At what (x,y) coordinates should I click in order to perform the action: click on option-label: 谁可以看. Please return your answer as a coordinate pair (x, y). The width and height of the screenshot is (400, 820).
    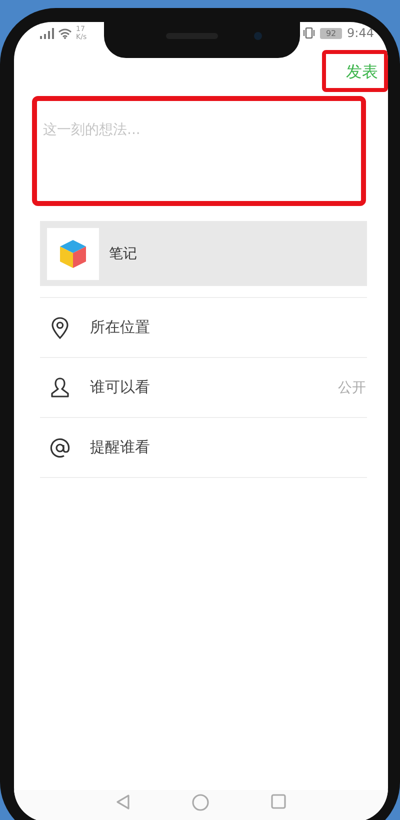
    Looking at the image, I should click on (214, 387).